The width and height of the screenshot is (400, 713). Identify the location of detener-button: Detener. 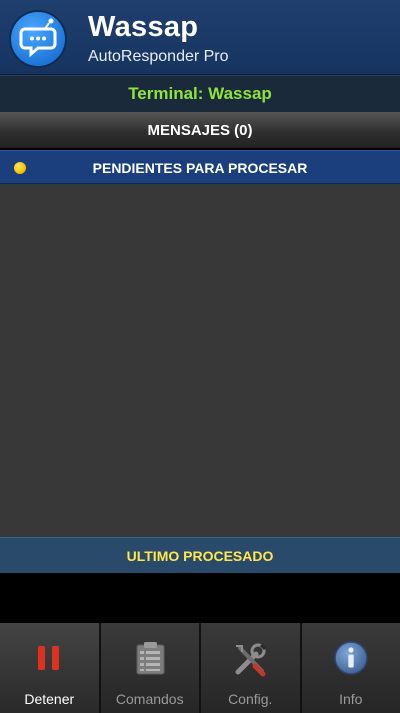
(50, 668).